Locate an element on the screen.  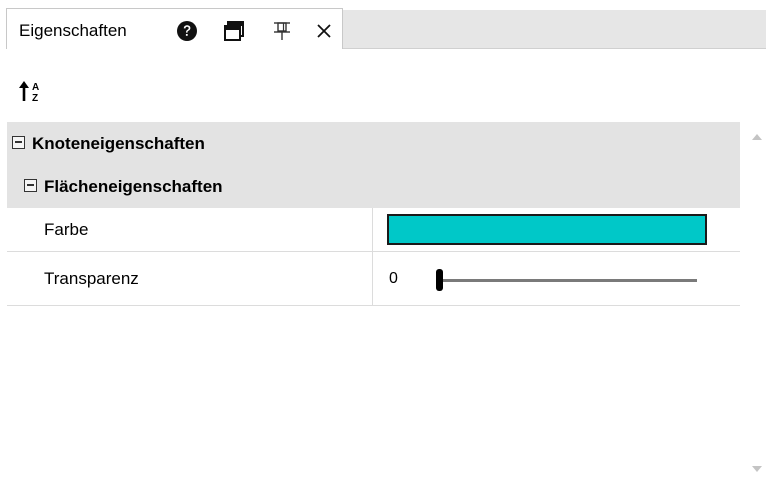
sort-alphabetical-icon: A Z is located at coordinates (34, 92).